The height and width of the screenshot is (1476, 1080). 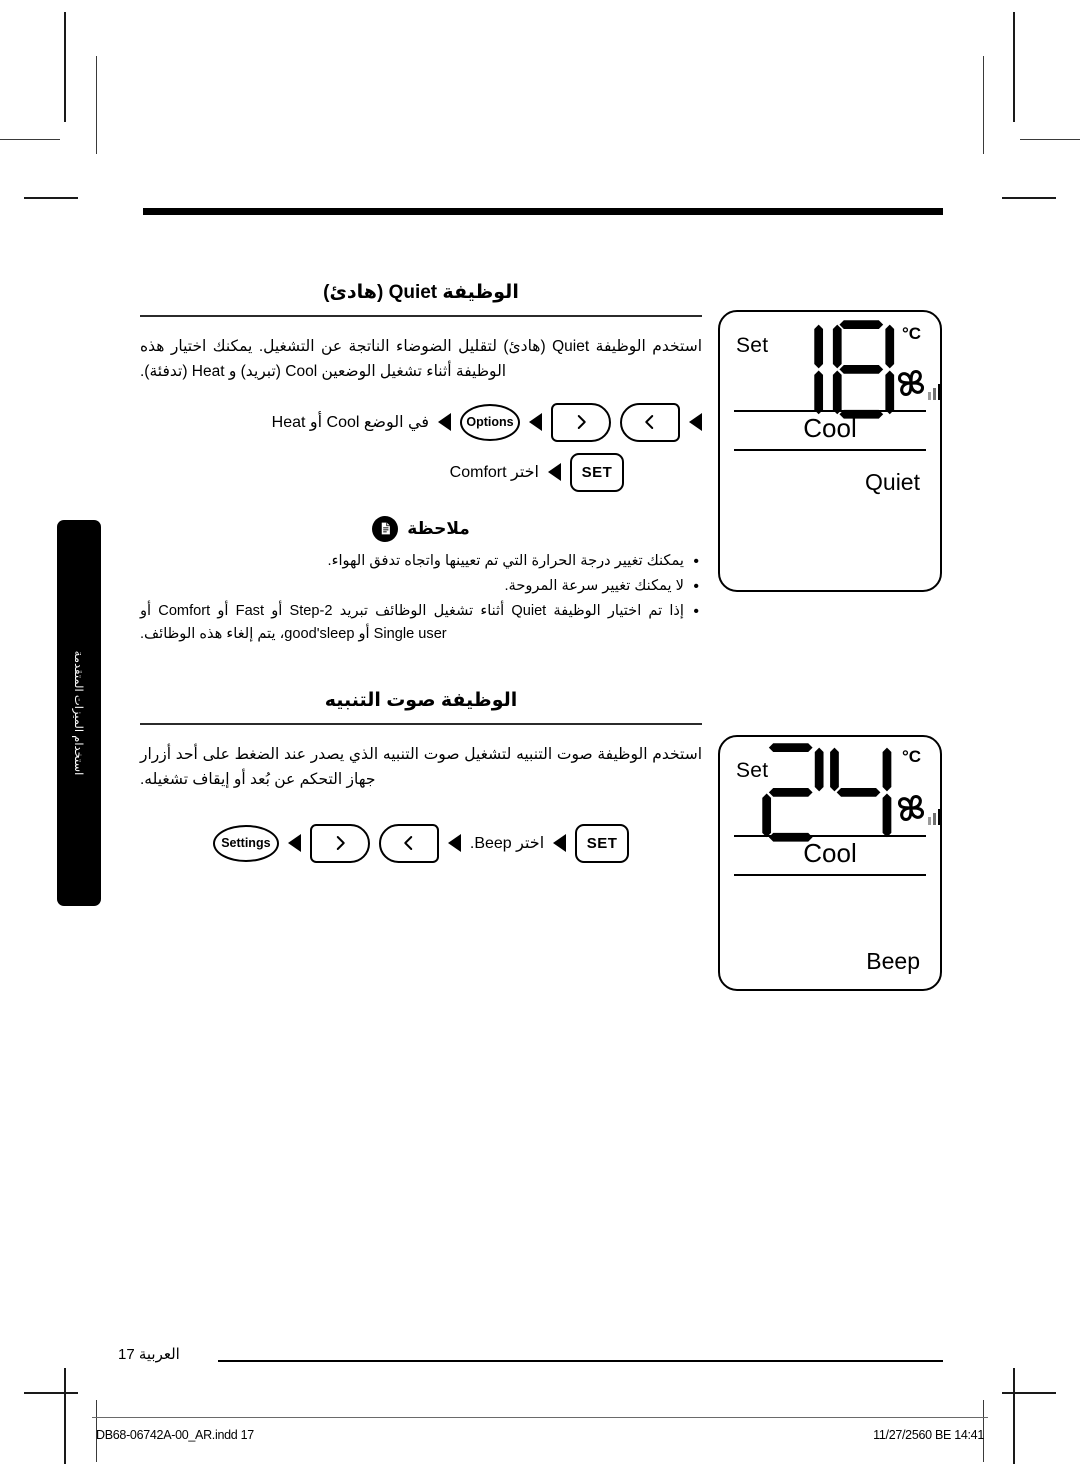 I want to click on footer-file-name: DB68-06742A-00_AR.indd 17, so click(x=175, y=1435).